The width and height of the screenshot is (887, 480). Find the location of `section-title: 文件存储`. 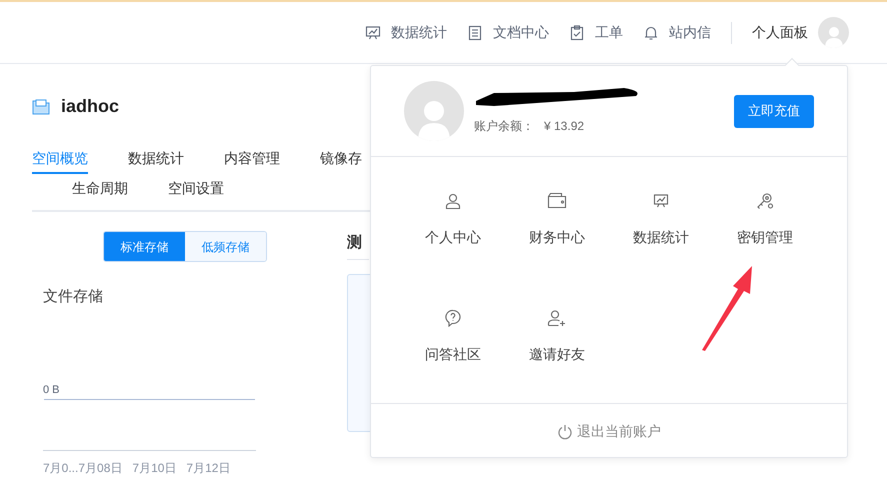

section-title: 文件存储 is located at coordinates (73, 297).